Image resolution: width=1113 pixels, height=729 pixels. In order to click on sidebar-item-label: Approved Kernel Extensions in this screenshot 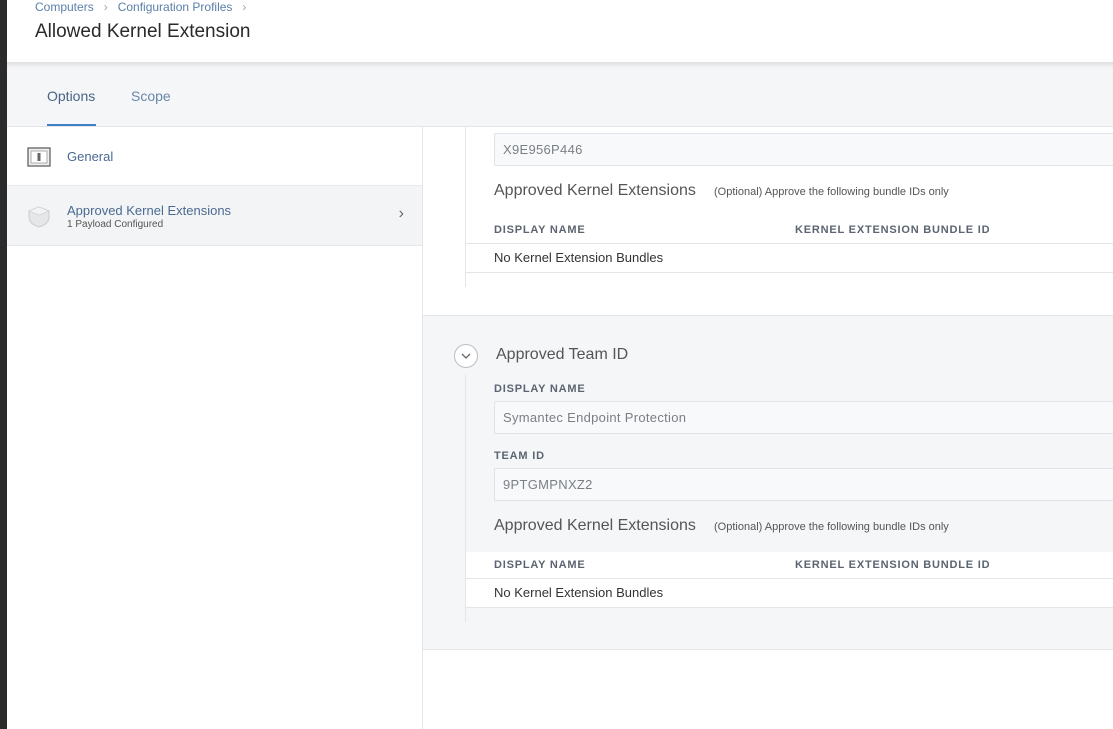, I will do `click(149, 210)`.